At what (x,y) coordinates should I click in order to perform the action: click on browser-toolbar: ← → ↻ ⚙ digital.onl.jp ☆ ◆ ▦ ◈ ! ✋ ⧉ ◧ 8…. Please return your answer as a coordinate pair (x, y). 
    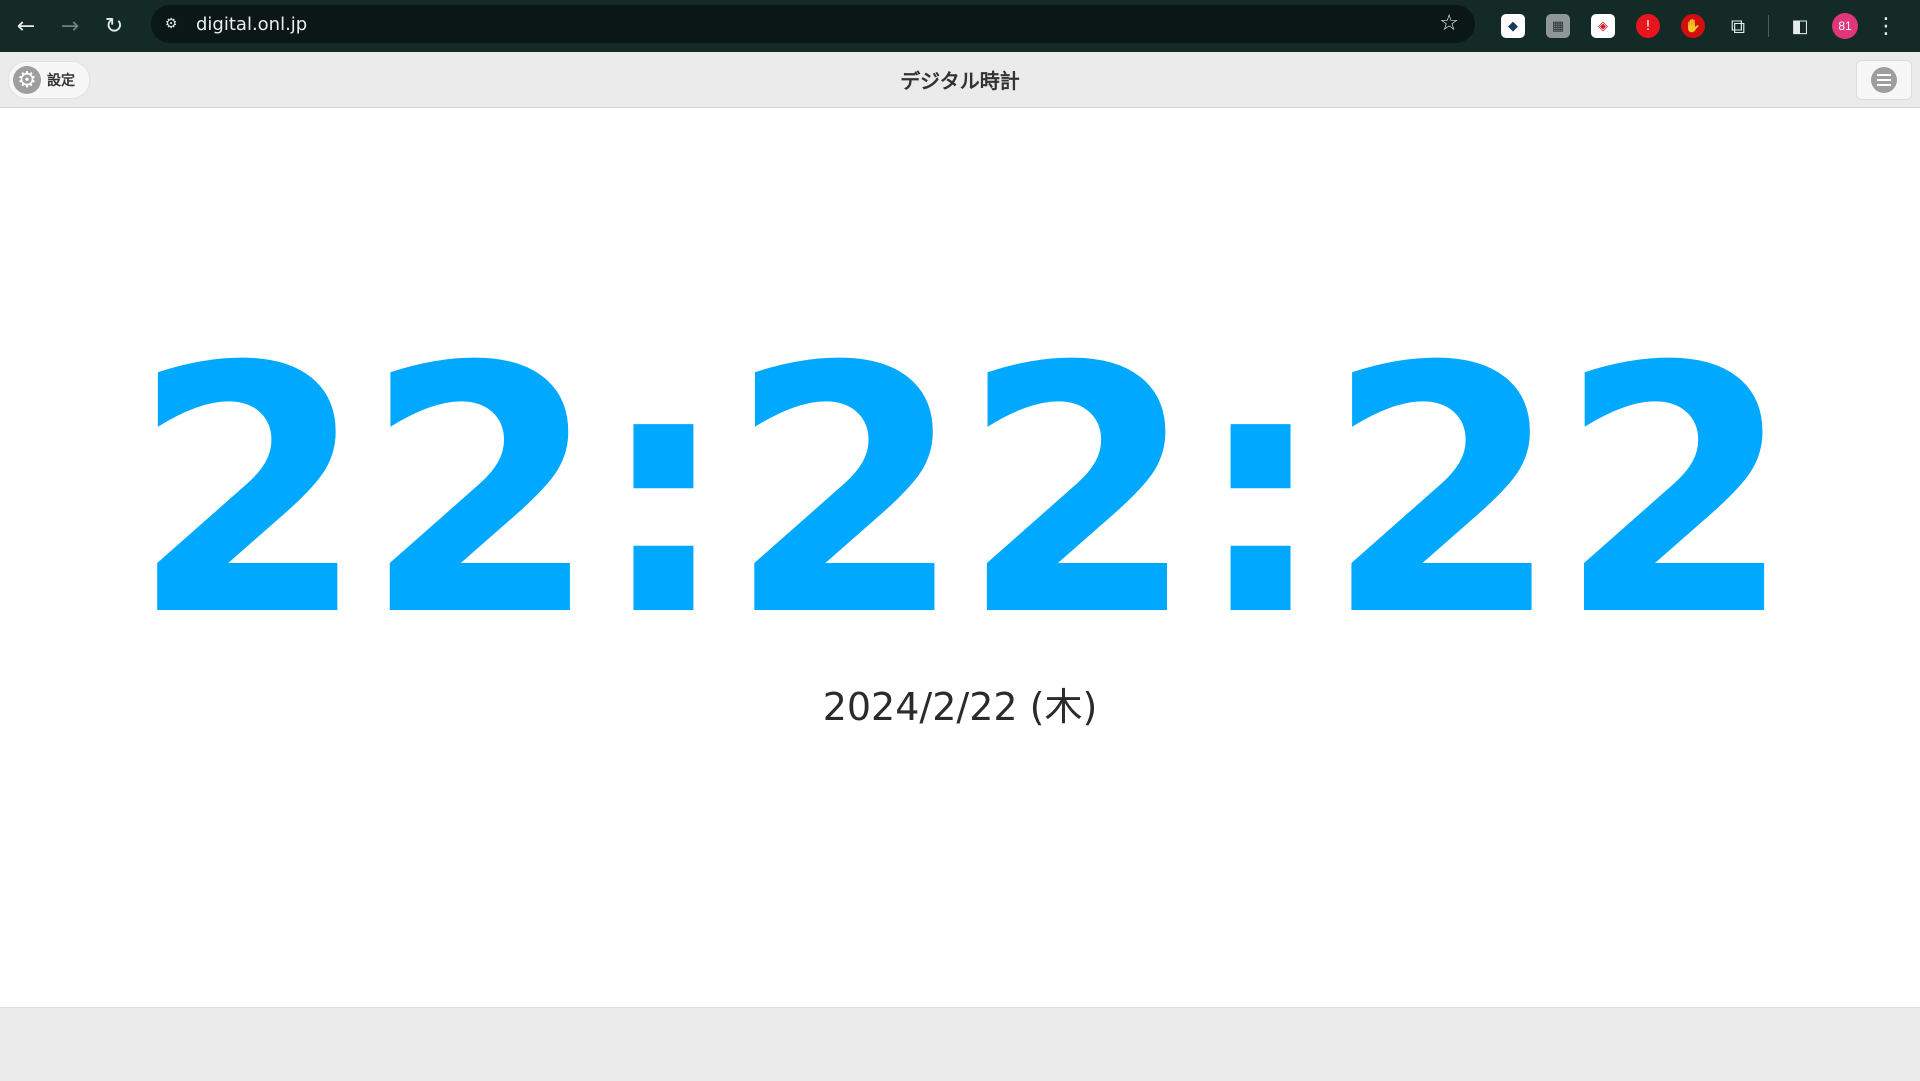
    Looking at the image, I should click on (960, 26).